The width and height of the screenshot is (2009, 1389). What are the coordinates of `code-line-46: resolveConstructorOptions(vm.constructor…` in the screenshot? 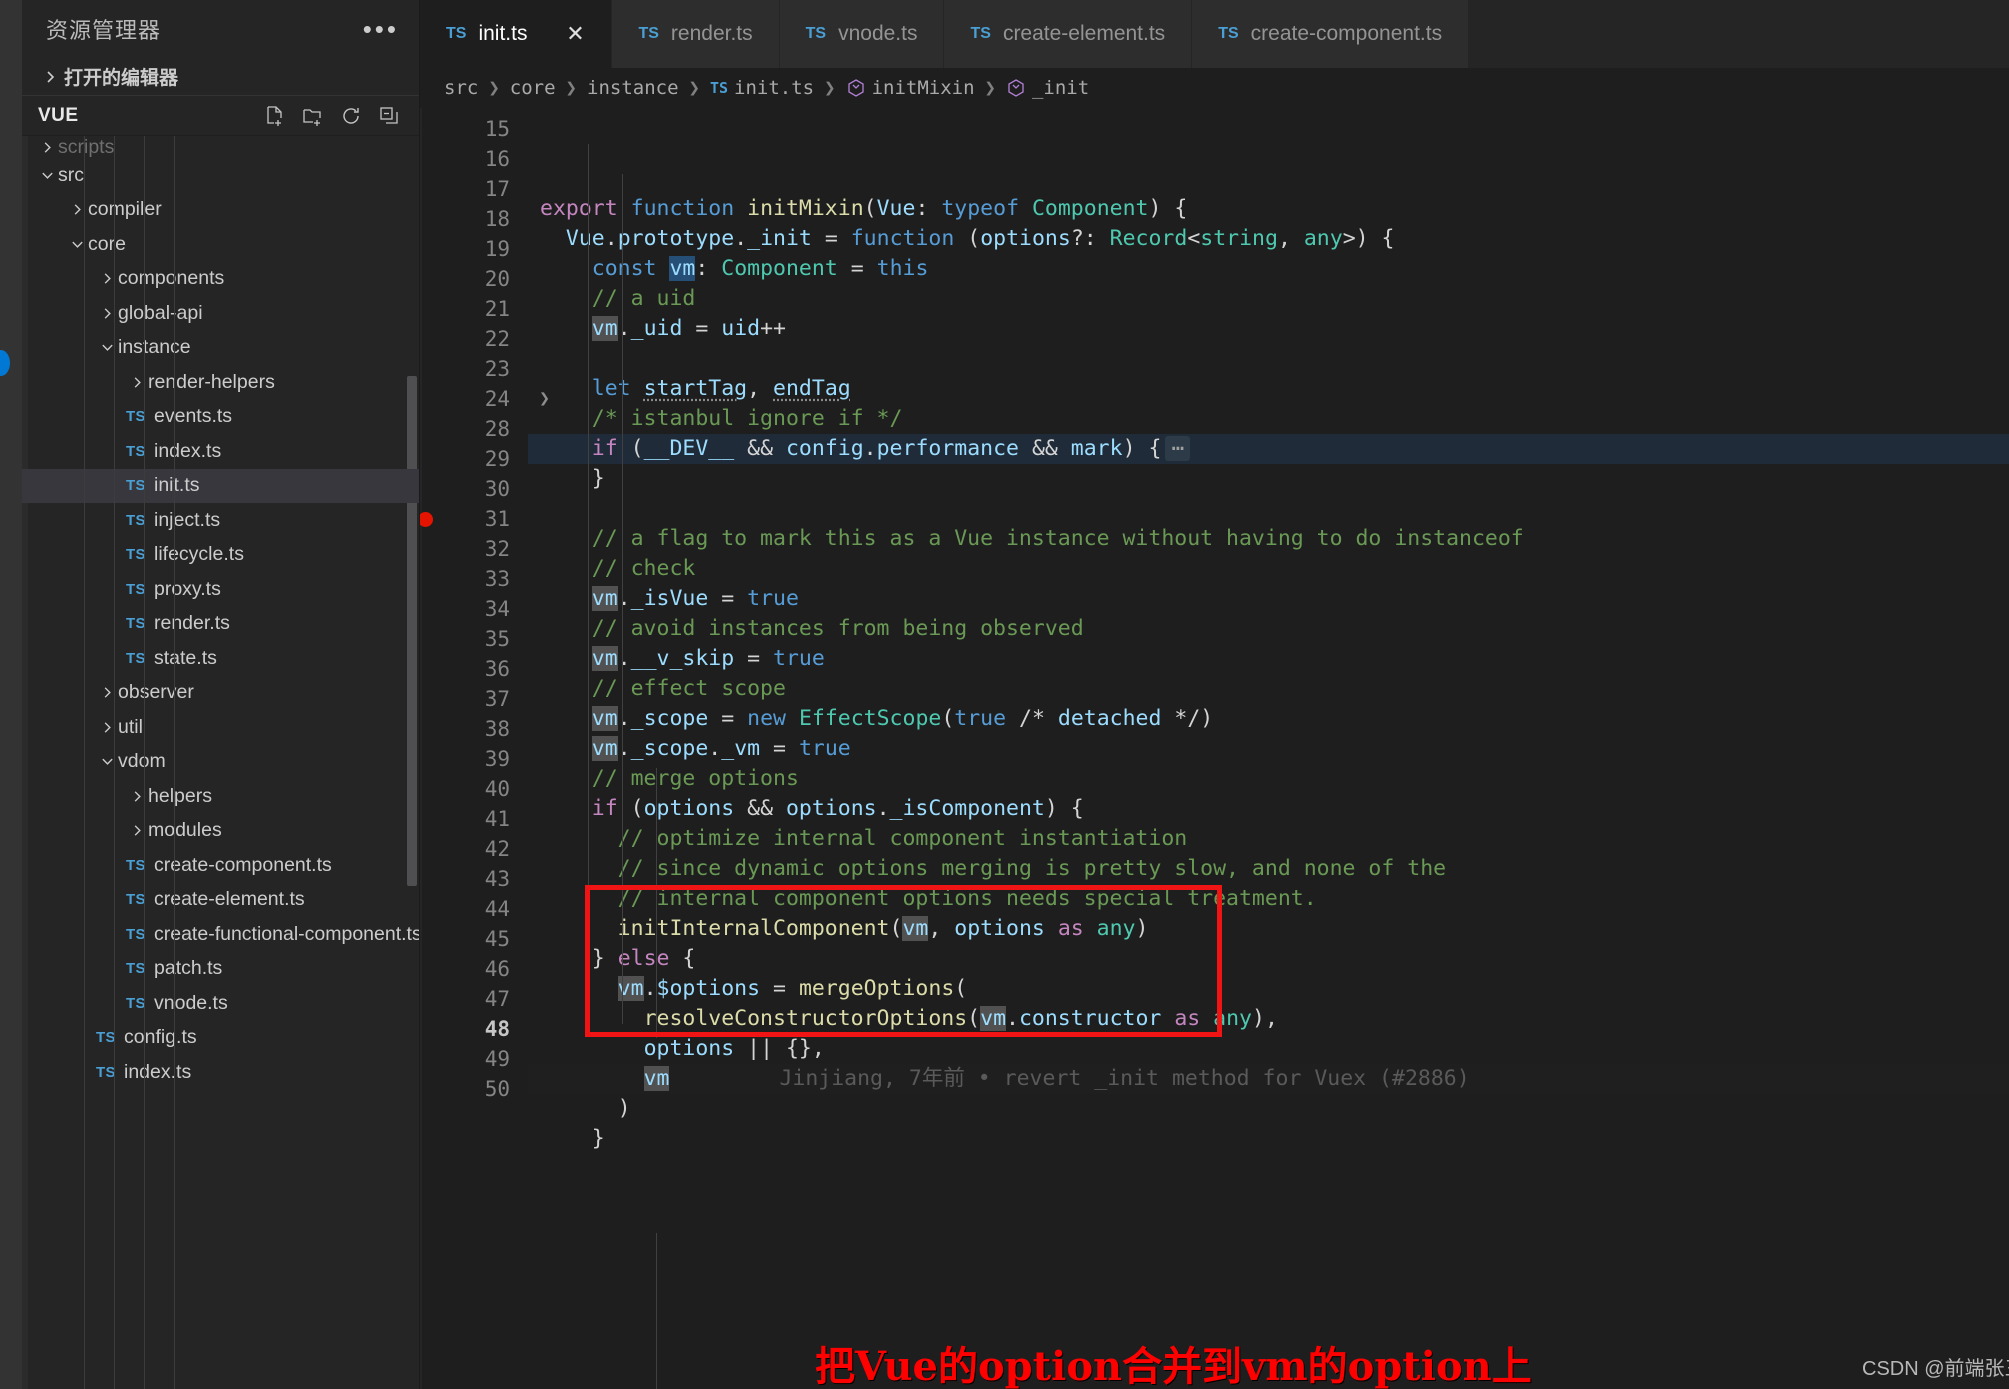 It's located at (1268, 1019).